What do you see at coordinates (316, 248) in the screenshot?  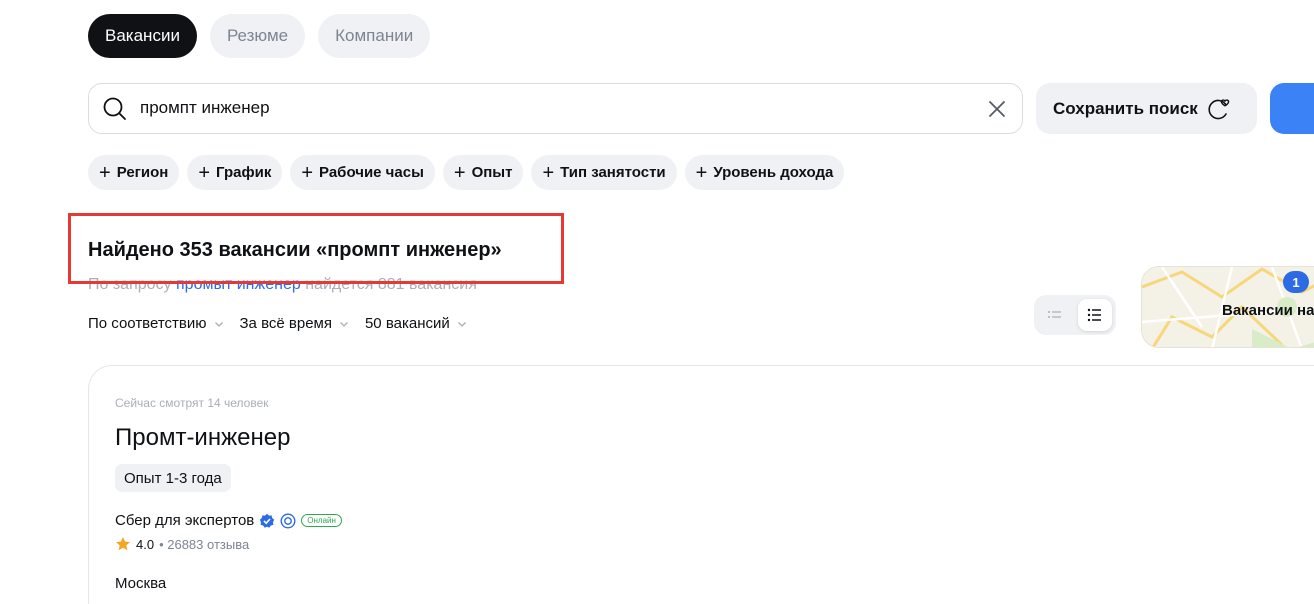 I see `annotation-highlight-box` at bounding box center [316, 248].